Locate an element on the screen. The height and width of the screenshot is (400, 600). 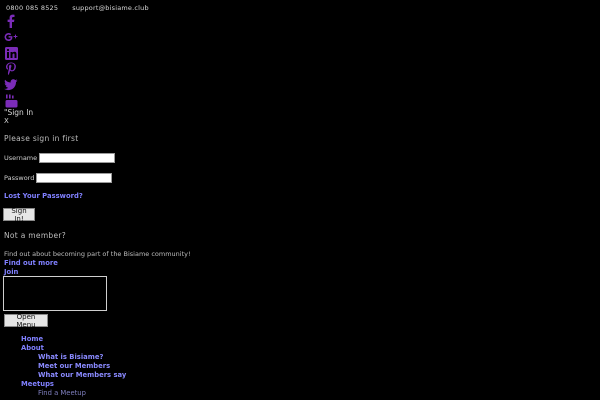
join-link: Join is located at coordinates (11, 272).